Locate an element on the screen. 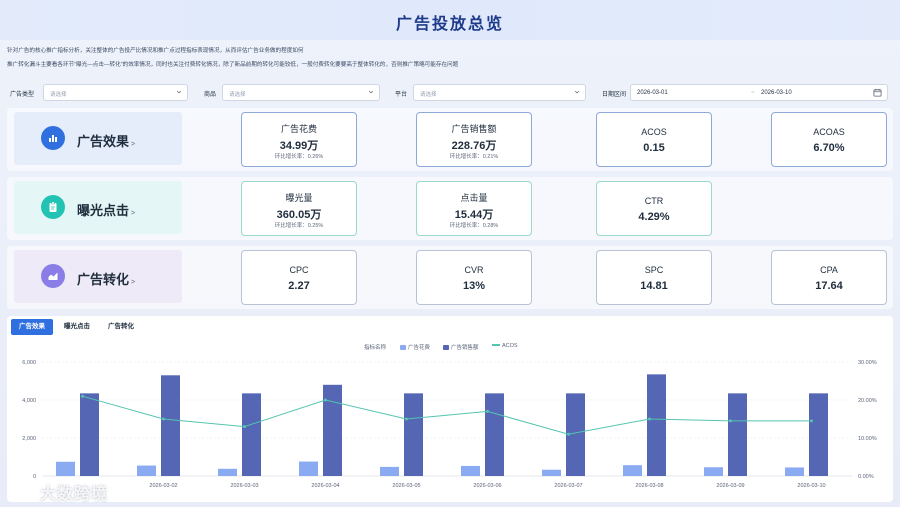  kpi-card-ctr: CTR 4.29% is located at coordinates (654, 208).